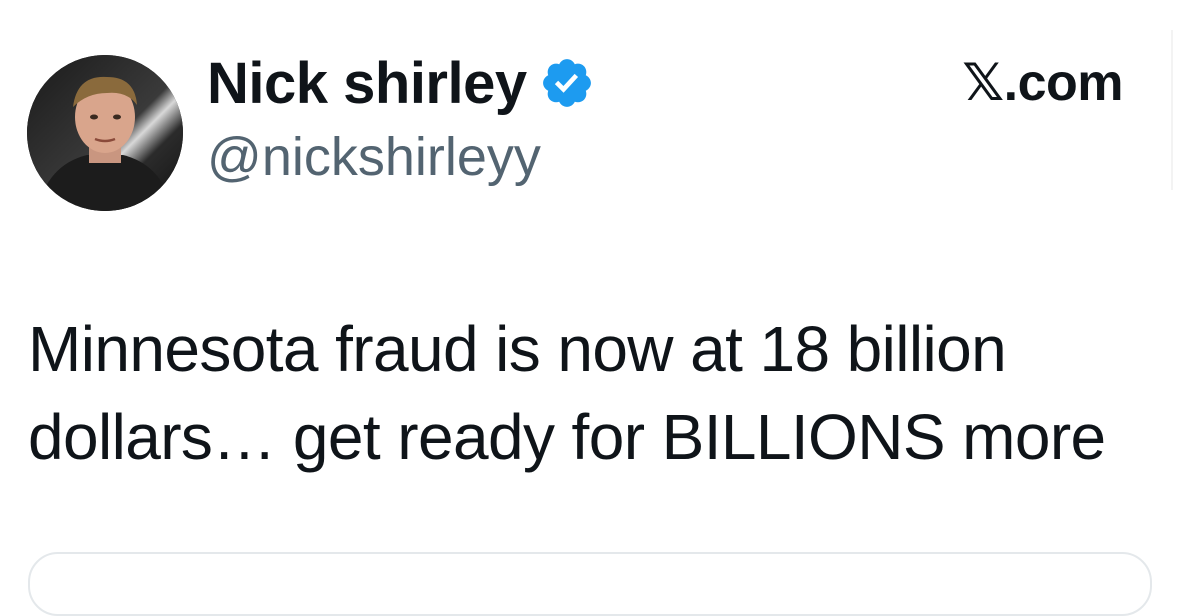 The image size is (1179, 616). I want to click on author-handle: @nickshirleyy, so click(374, 157).